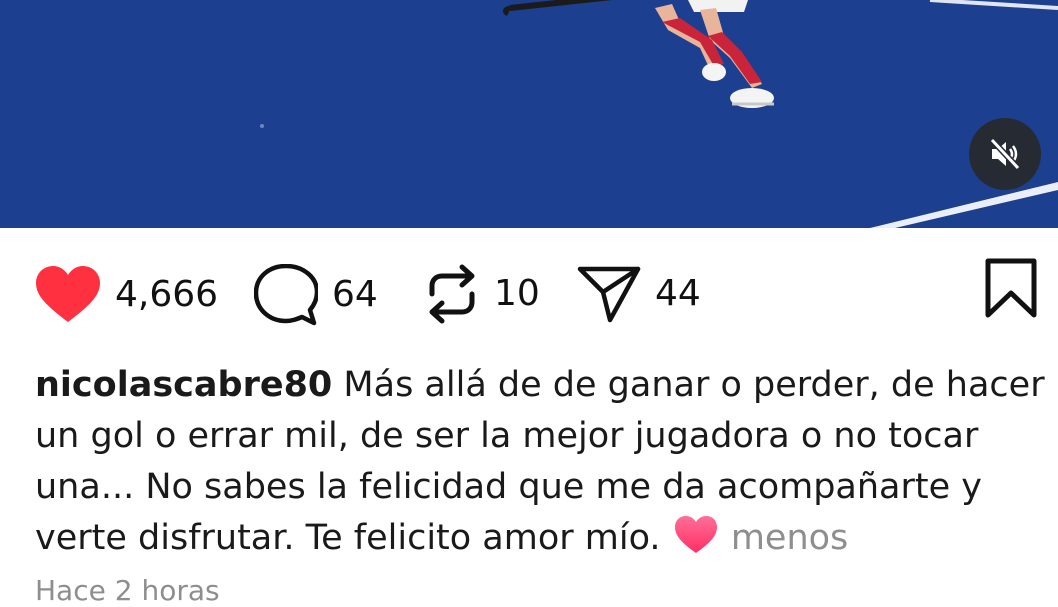 This screenshot has height=607, width=1058. What do you see at coordinates (517, 294) in the screenshot?
I see `repost-count: 10` at bounding box center [517, 294].